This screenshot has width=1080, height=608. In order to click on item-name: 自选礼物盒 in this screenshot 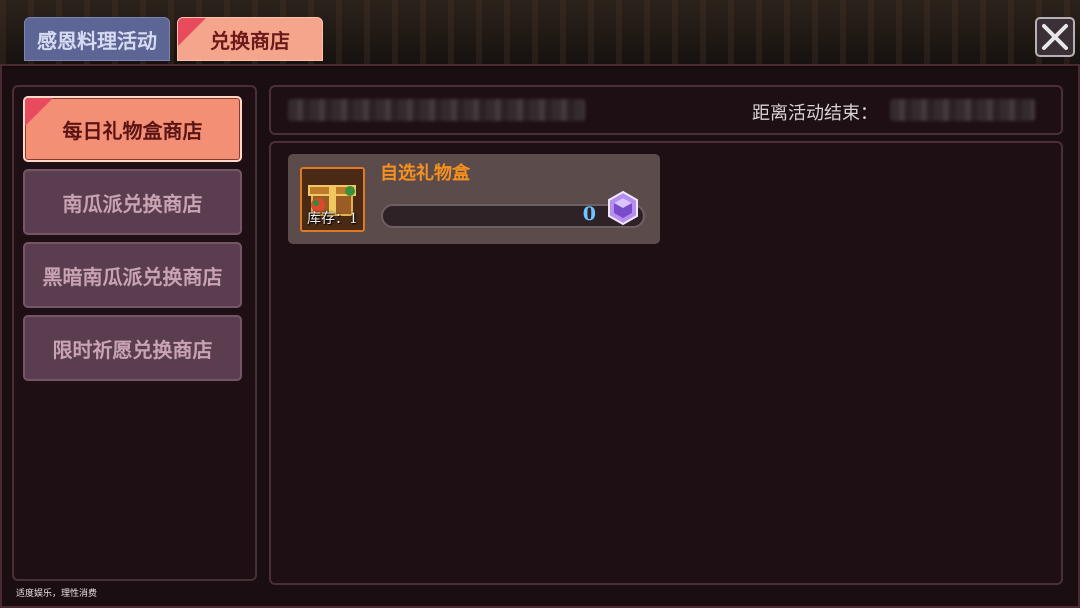, I will do `click(425, 173)`.